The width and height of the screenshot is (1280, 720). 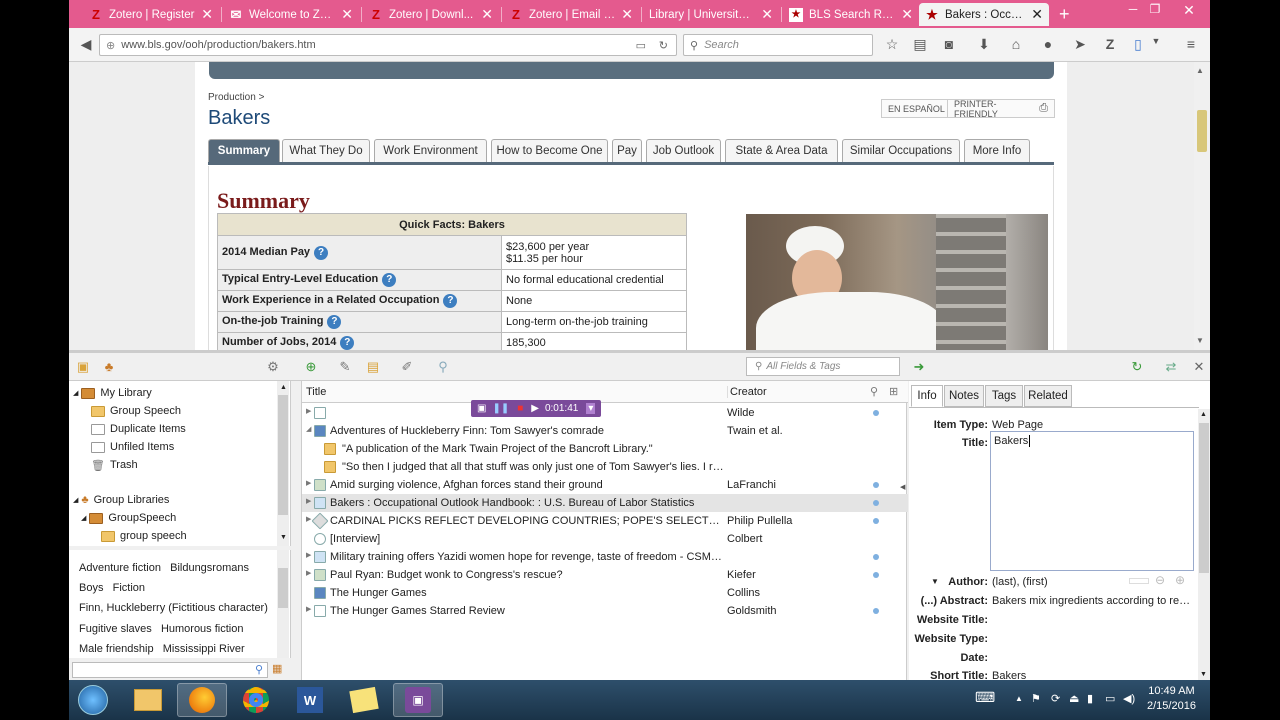 What do you see at coordinates (418, 700) in the screenshot?
I see `taskbar-recorder: ▣` at bounding box center [418, 700].